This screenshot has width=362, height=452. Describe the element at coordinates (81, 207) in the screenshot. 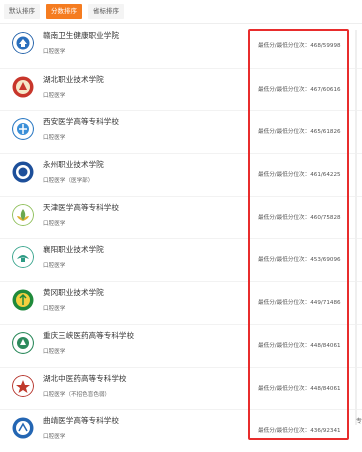

I see `school-name: 天津医学高等专科学校` at that location.